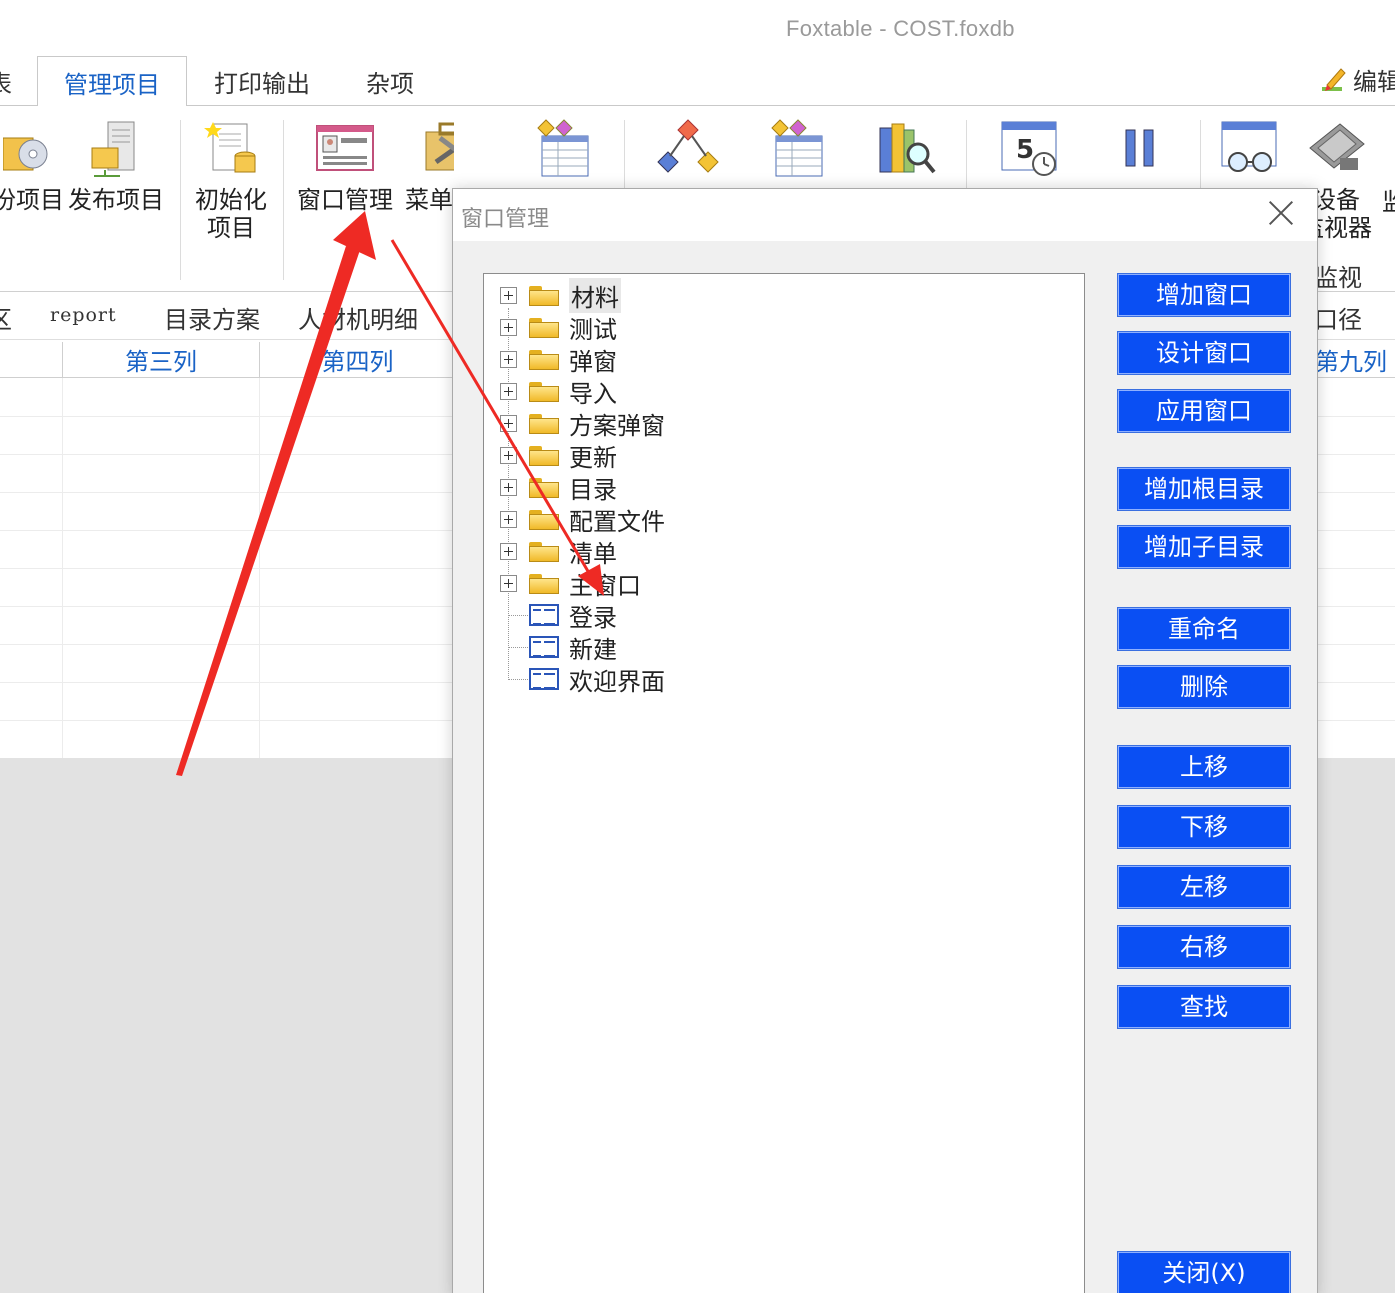 The width and height of the screenshot is (1395, 1293). Describe the element at coordinates (1204, 353) in the screenshot. I see `design-window-button: 设计窗口` at that location.